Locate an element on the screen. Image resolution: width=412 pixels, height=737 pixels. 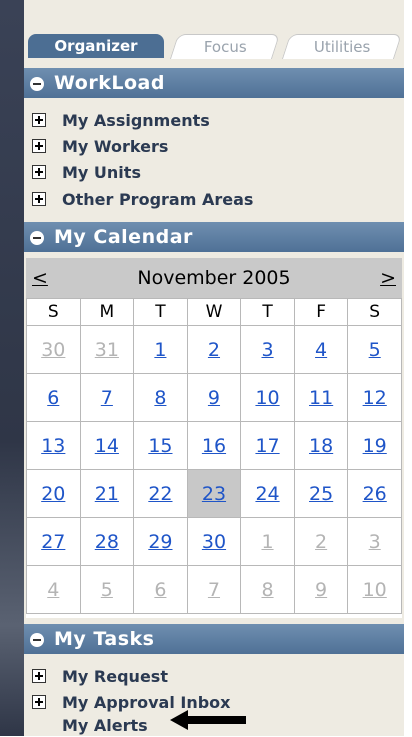
next-month-link: > is located at coordinates (388, 278).